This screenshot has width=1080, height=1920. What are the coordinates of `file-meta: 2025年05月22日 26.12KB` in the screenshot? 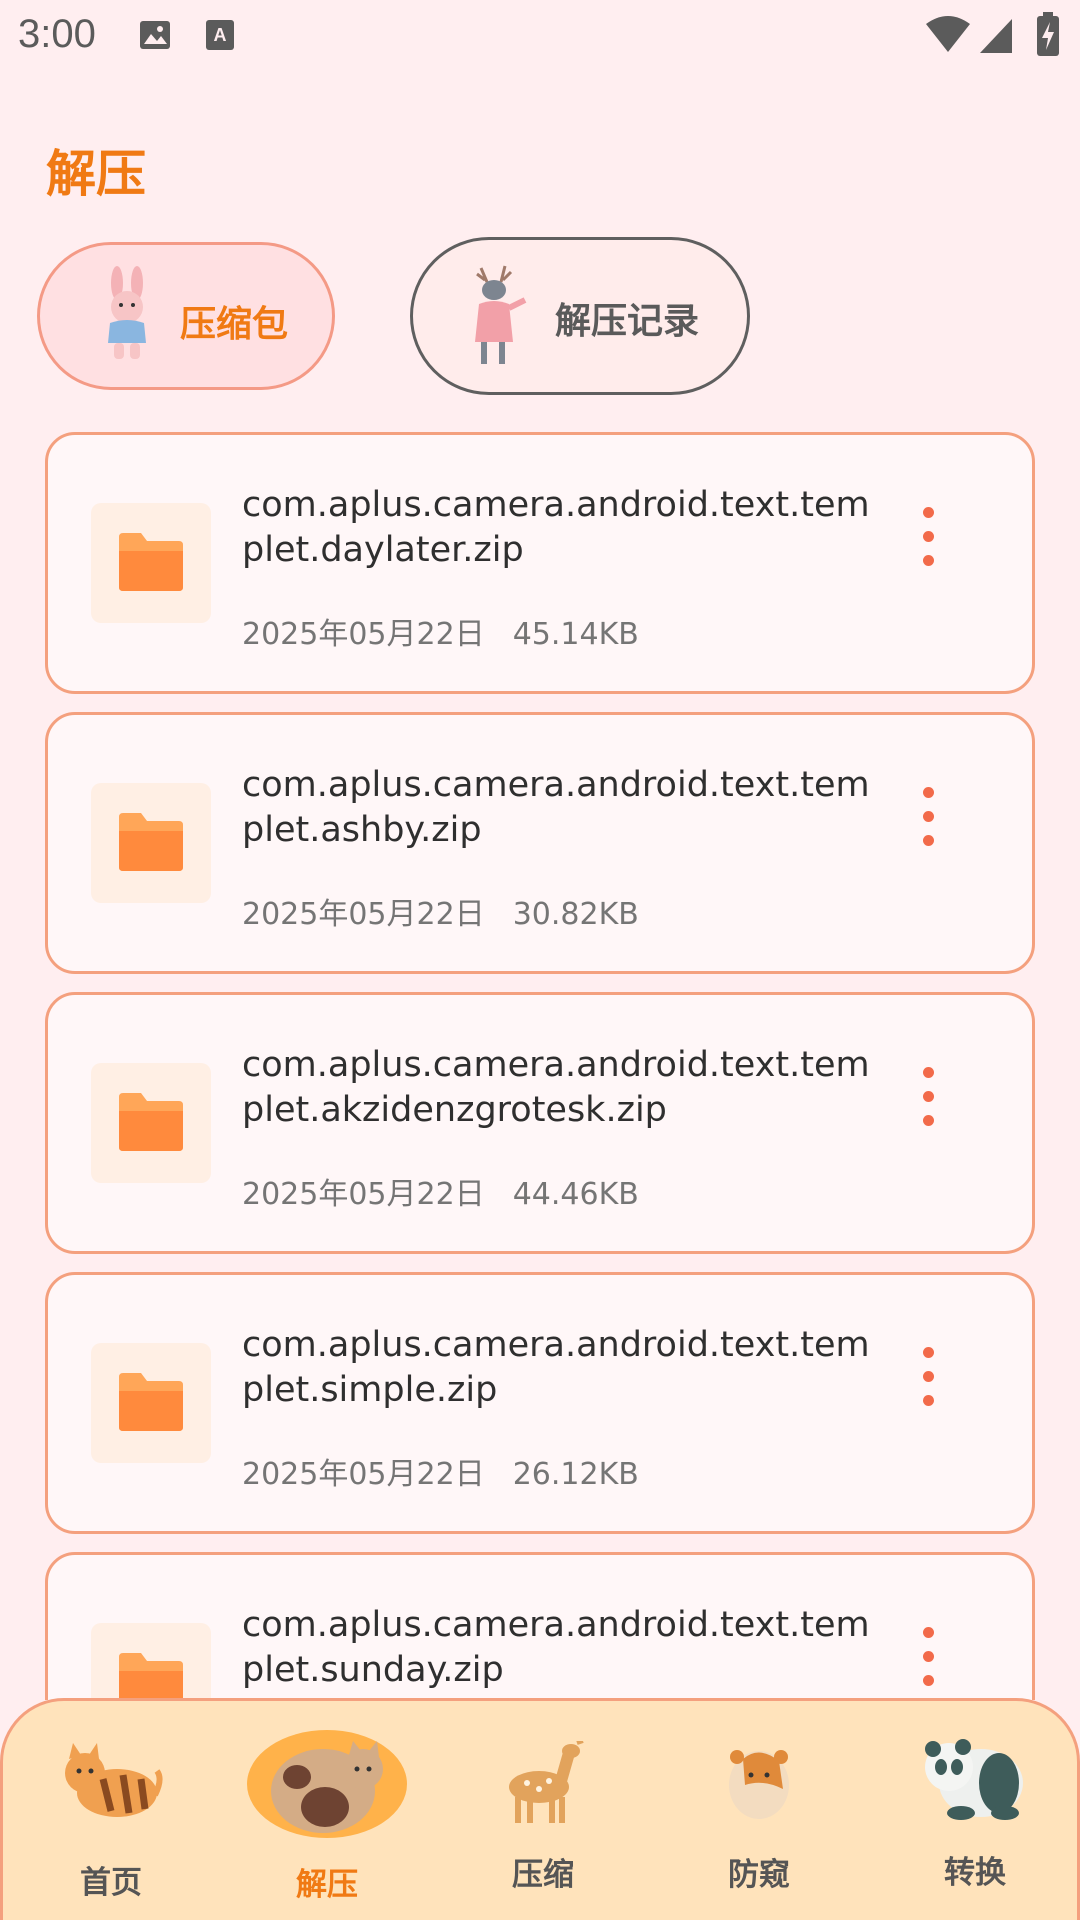 It's located at (440, 1471).